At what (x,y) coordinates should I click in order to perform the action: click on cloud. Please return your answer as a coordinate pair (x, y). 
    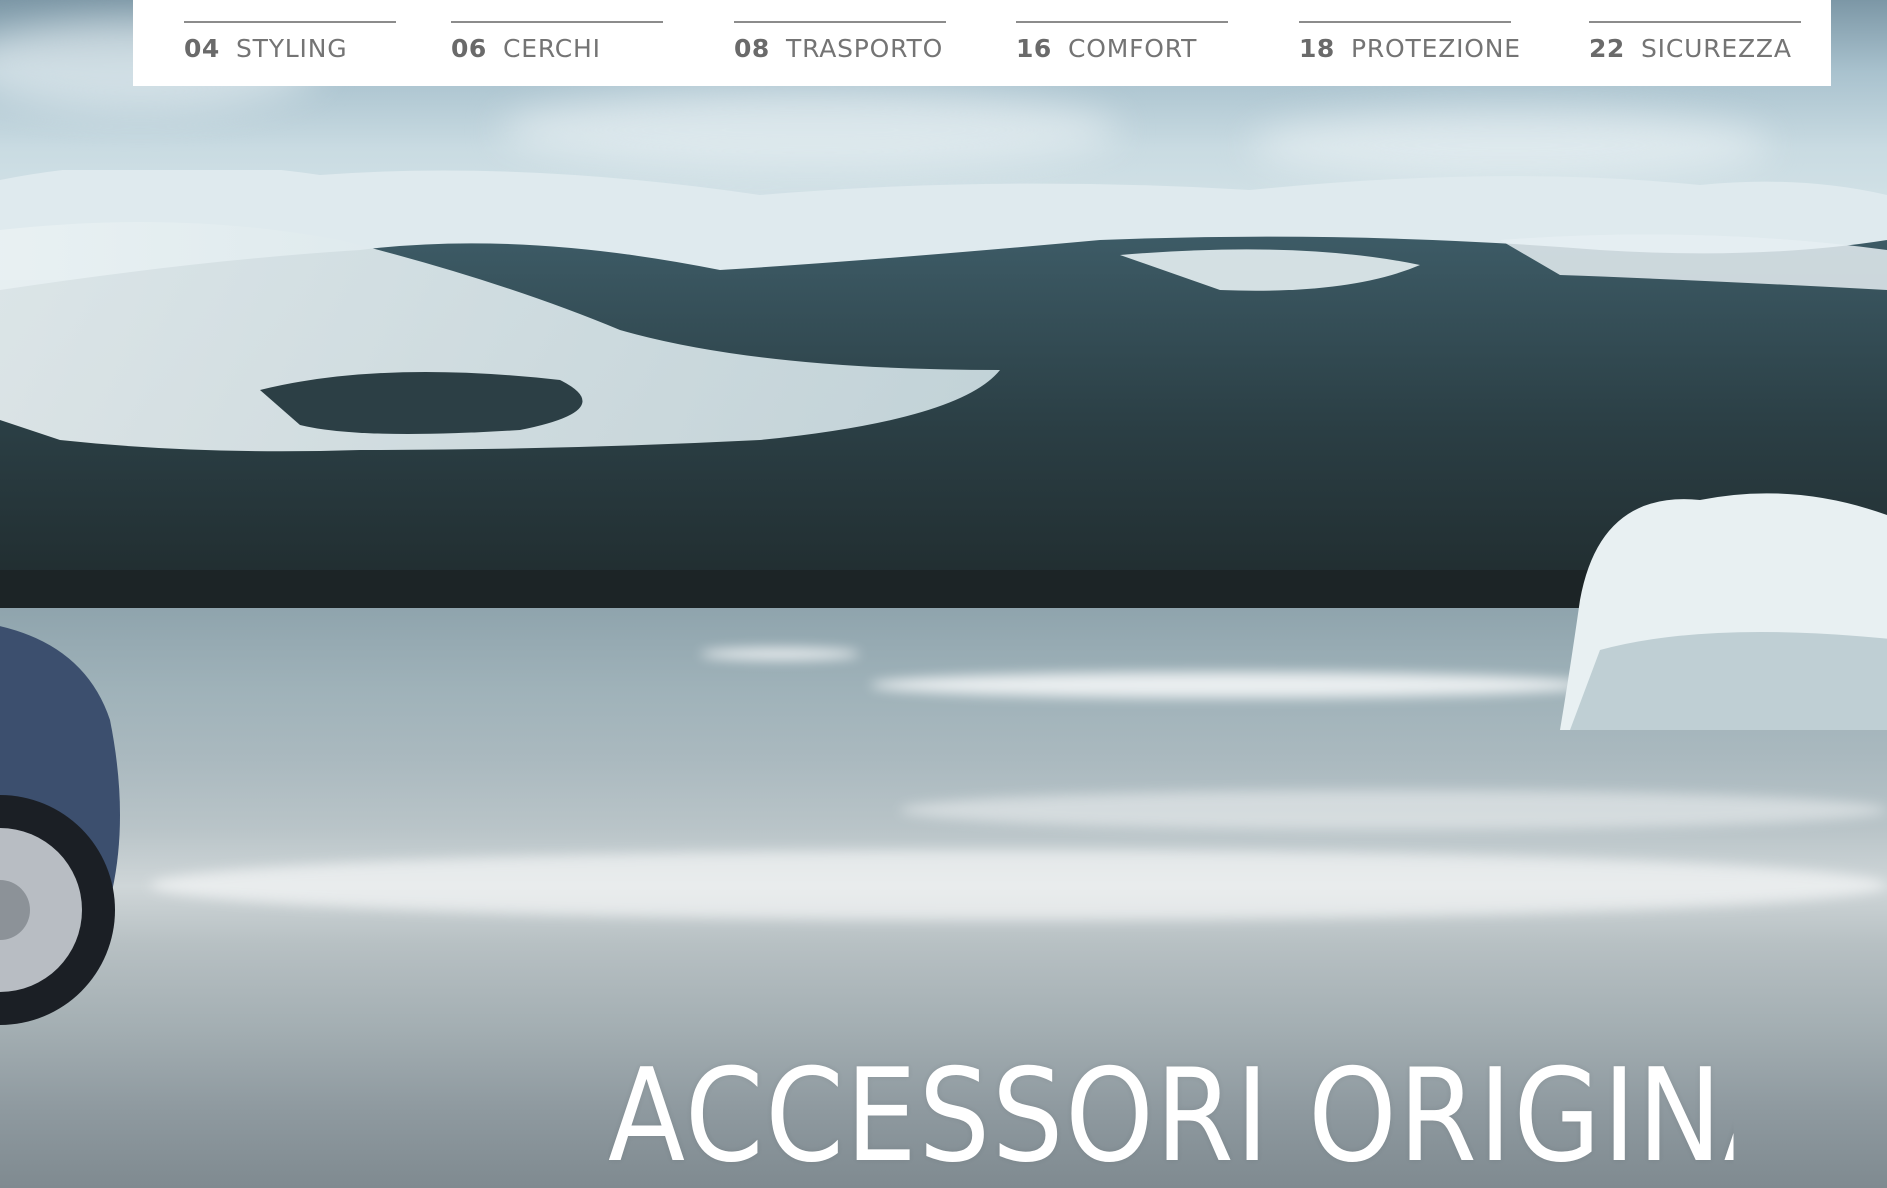
    Looking at the image, I should click on (810, 130).